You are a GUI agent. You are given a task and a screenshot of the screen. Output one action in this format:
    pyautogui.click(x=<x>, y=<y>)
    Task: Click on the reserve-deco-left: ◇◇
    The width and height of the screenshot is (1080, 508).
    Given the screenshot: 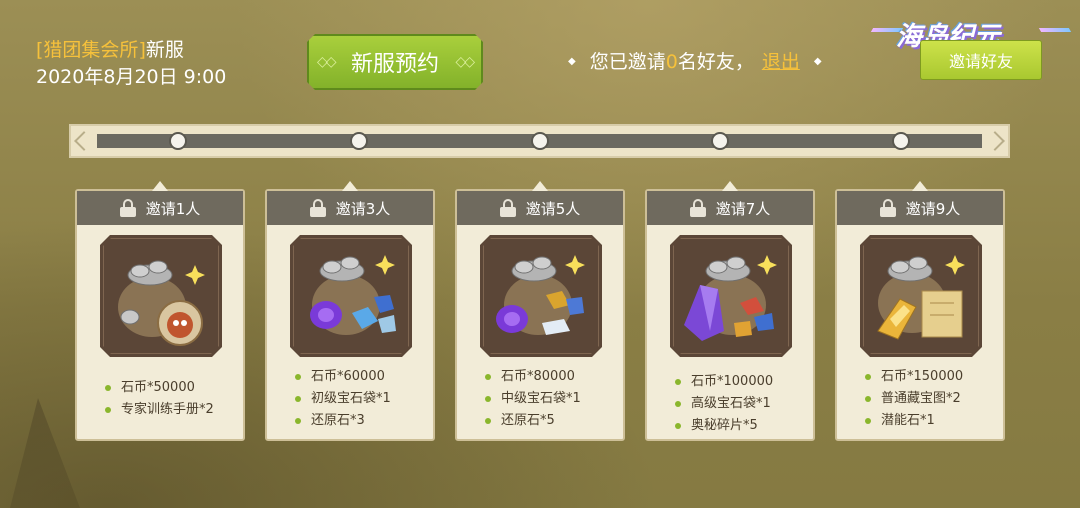 What is the action you would take?
    pyautogui.click(x=326, y=62)
    